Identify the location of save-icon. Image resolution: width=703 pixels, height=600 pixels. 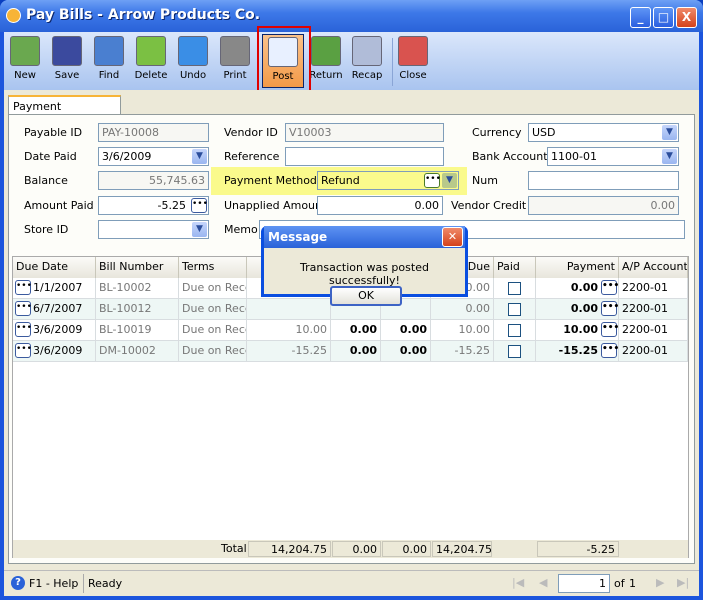
(67, 51).